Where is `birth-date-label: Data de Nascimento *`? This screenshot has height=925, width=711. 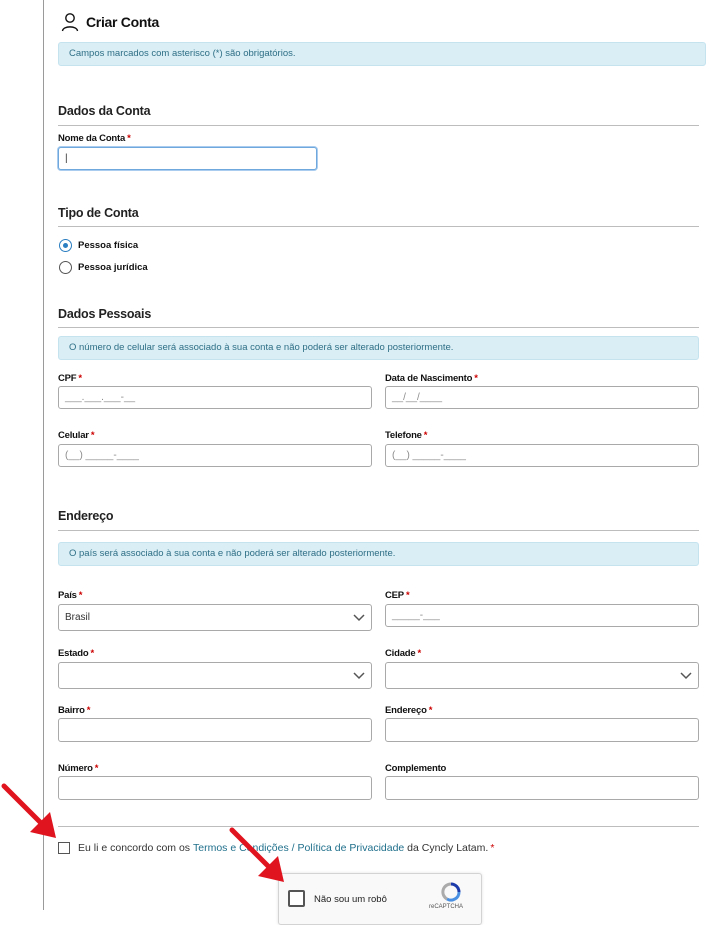
birth-date-label: Data de Nascimento * is located at coordinates (431, 378).